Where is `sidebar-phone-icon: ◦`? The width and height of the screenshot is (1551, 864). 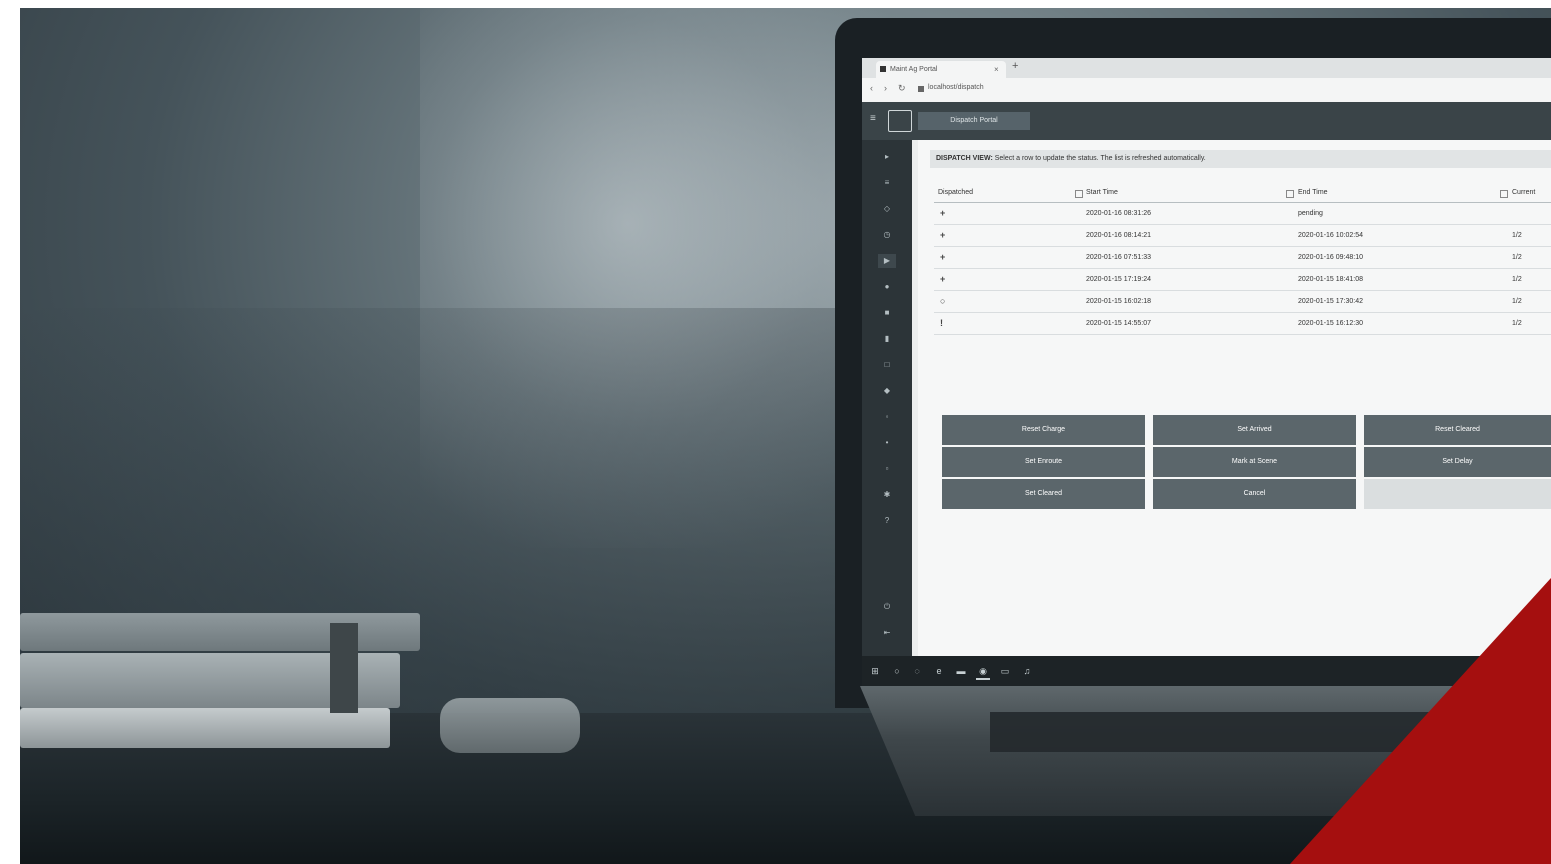
sidebar-phone-icon: ◦ is located at coordinates (887, 417).